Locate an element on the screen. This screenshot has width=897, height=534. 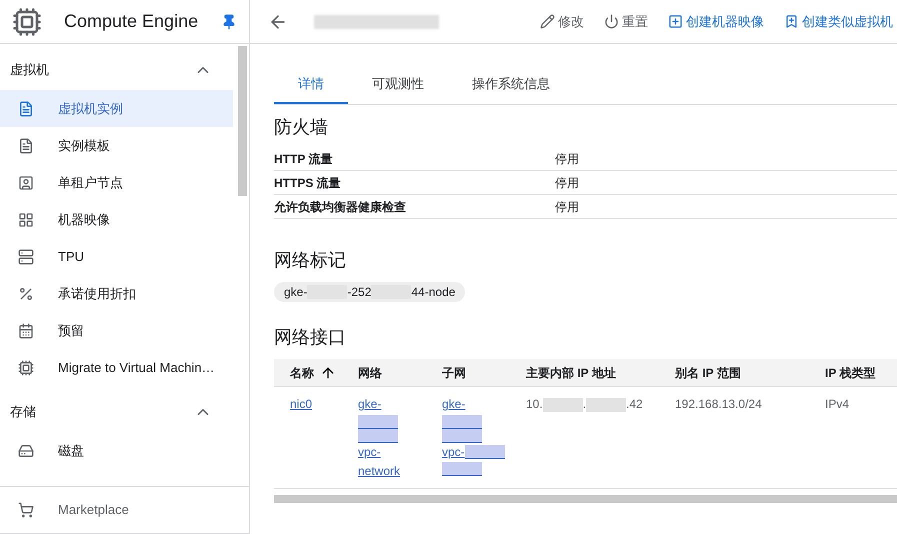
nav-item: 实例模板 is located at coordinates (116, 145).